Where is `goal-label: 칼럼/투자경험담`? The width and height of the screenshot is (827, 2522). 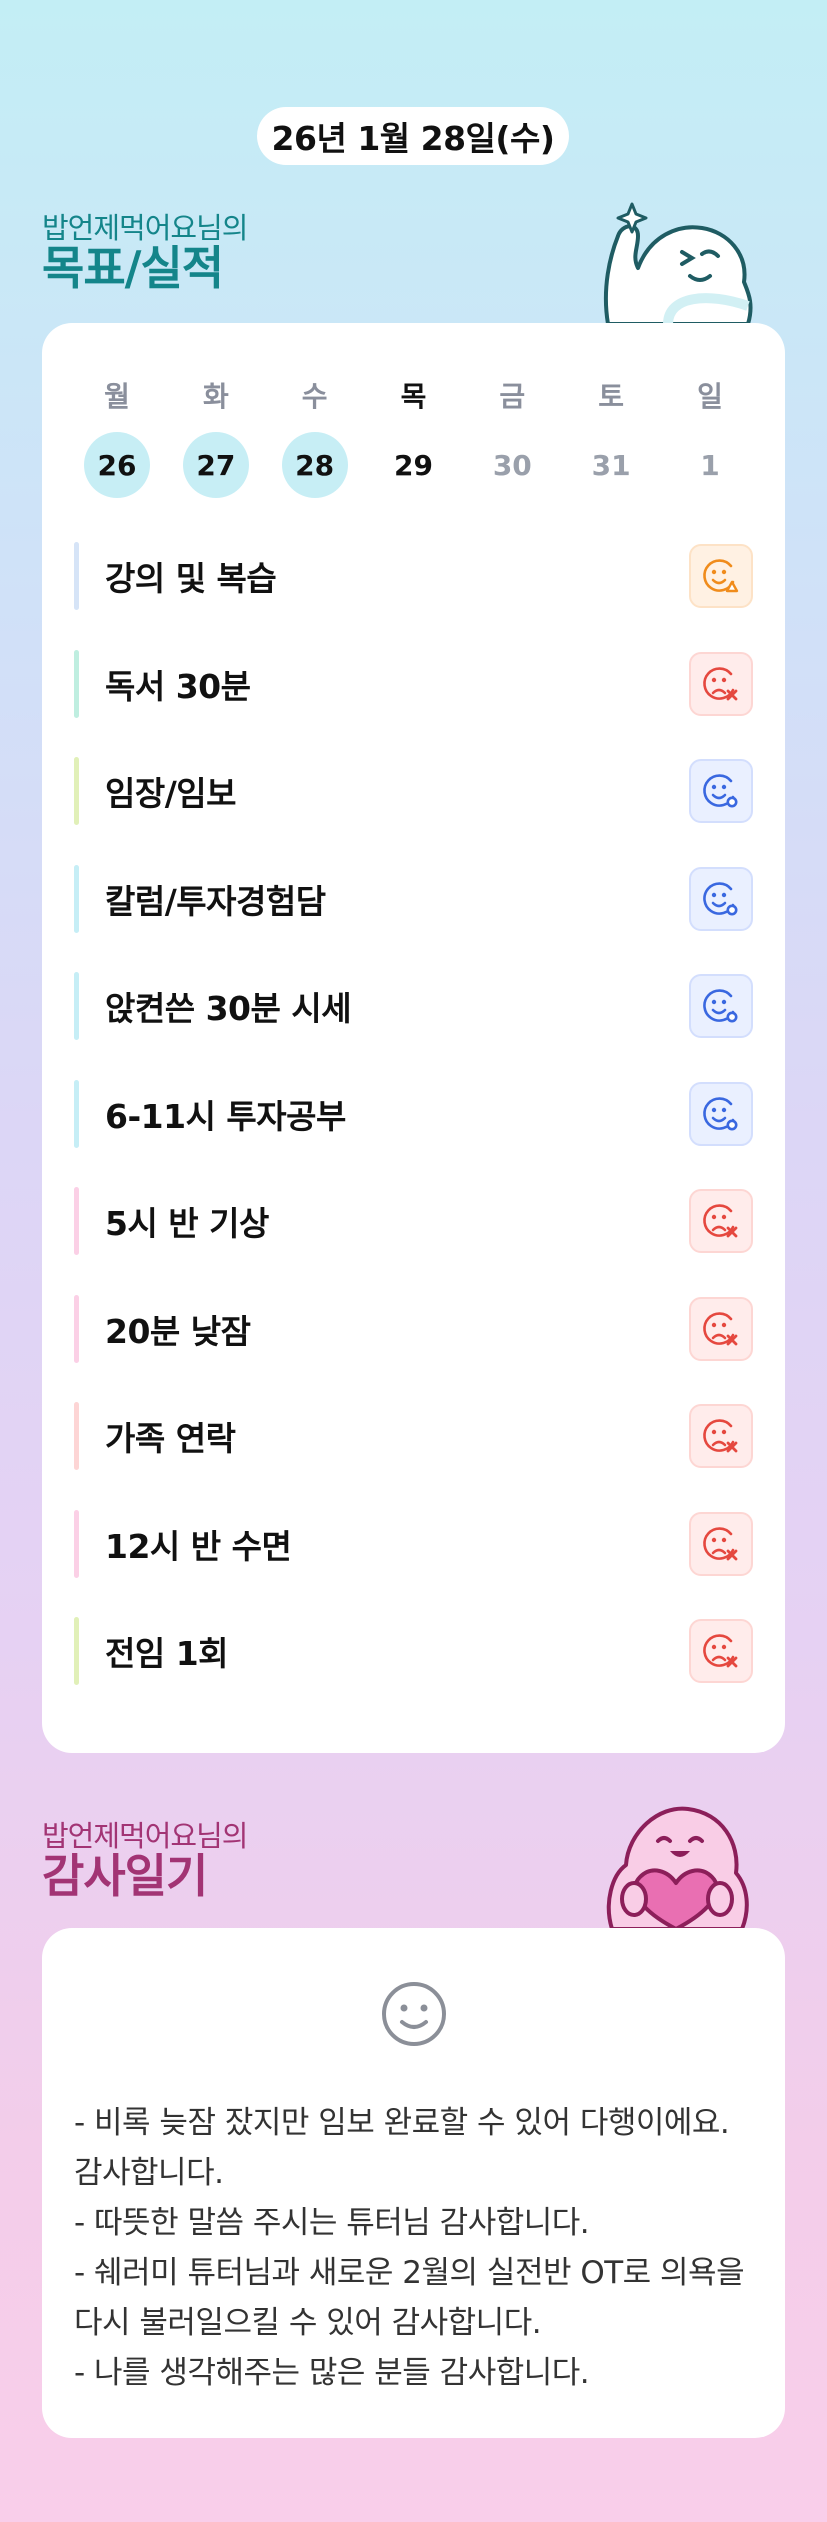 goal-label: 칼럼/투자경험담 is located at coordinates (215, 901).